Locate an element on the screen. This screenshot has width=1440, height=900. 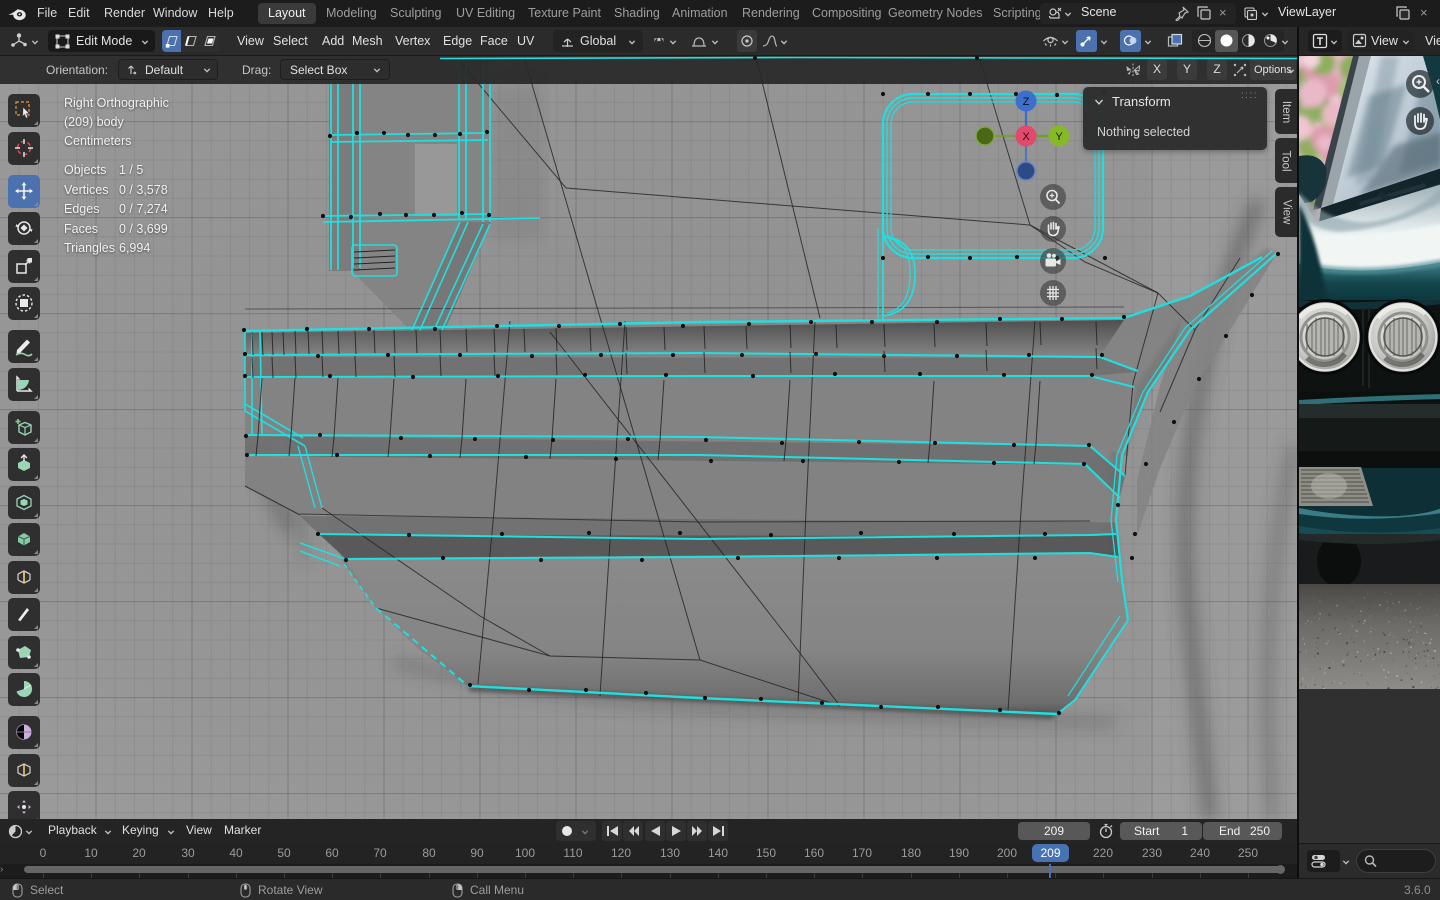
svg-text: Y is located at coordinates (1059, 137).